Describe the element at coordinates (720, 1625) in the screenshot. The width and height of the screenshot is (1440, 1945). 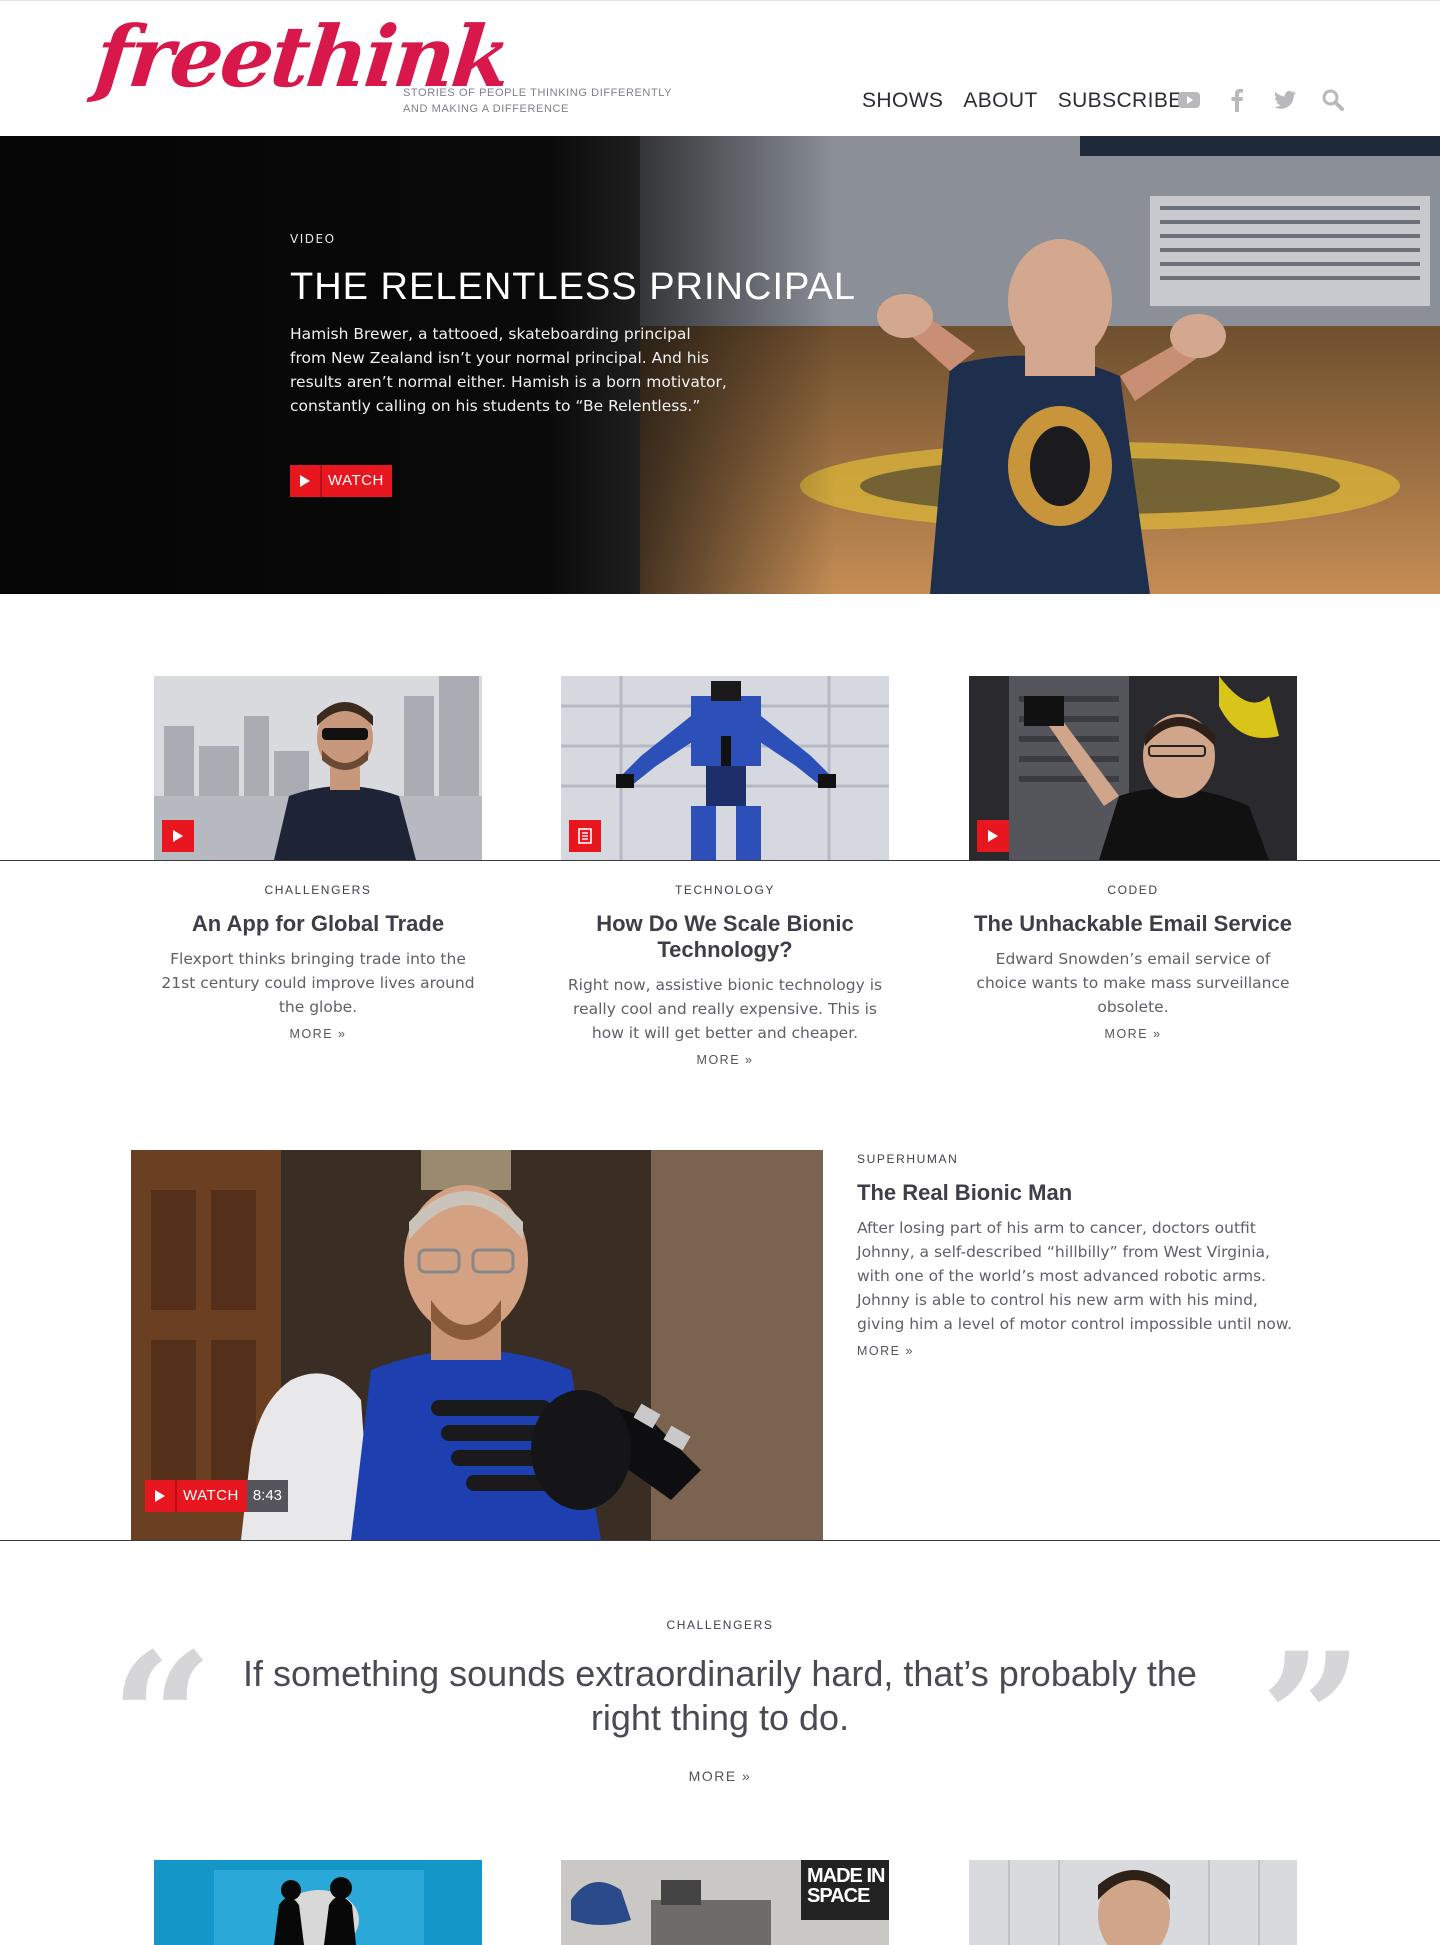
I see `quote-category: CHALLENGERS` at that location.